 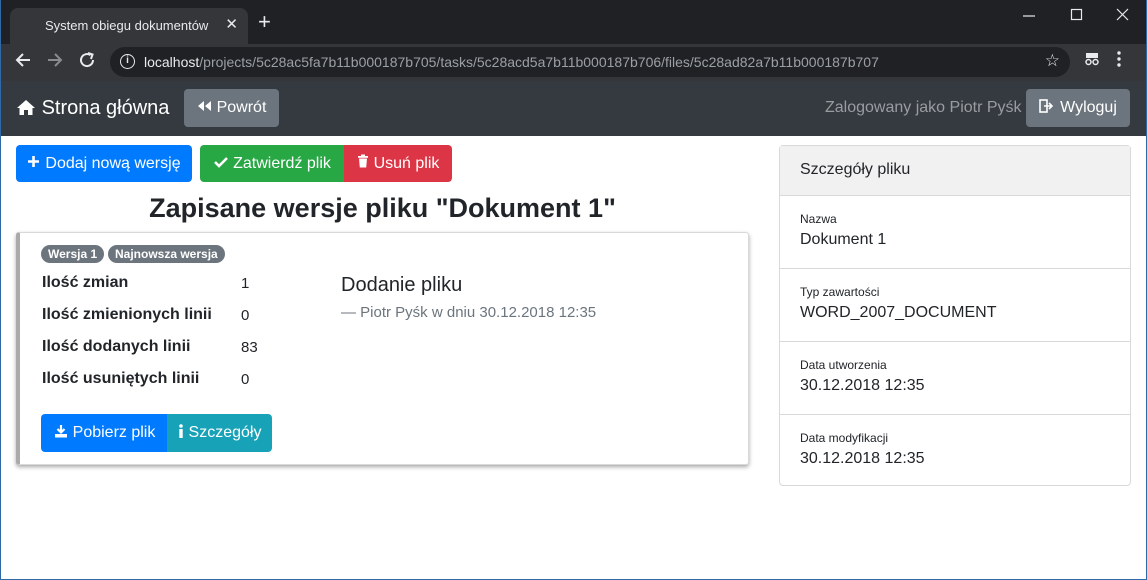 I want to click on detail-item-content-type: Typ zawartości WORD_2007_DOCUMENT, so click(x=955, y=305).